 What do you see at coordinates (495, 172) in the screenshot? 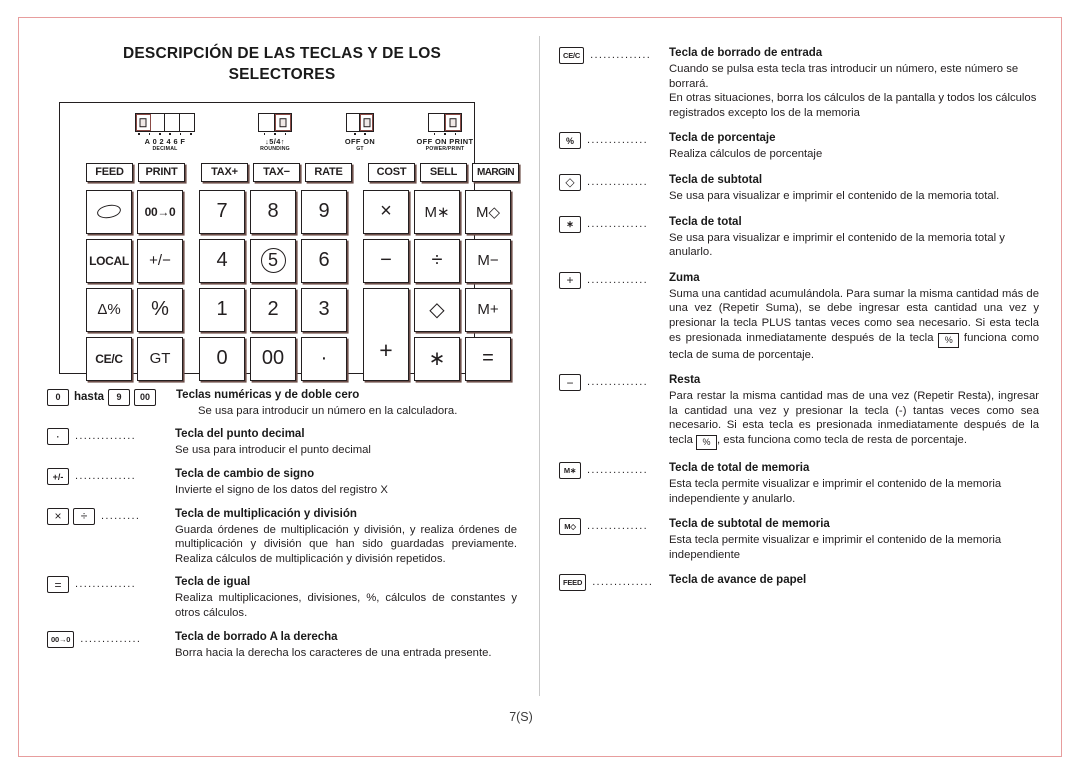
I see `key-margin: MARGIN` at bounding box center [495, 172].